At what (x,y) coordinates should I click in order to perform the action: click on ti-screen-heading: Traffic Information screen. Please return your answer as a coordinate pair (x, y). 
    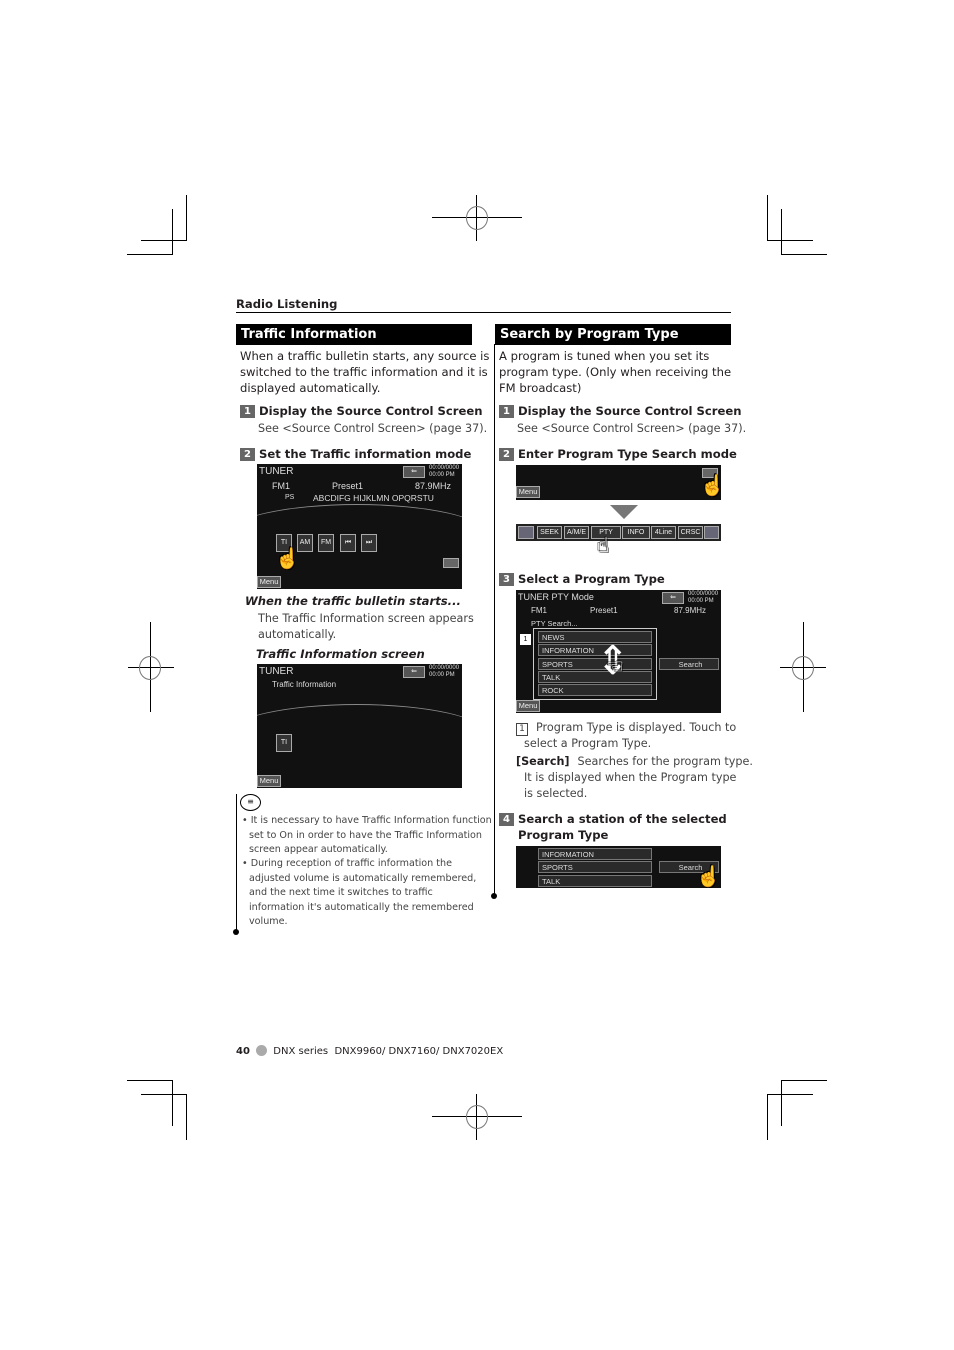
    Looking at the image, I should click on (340, 654).